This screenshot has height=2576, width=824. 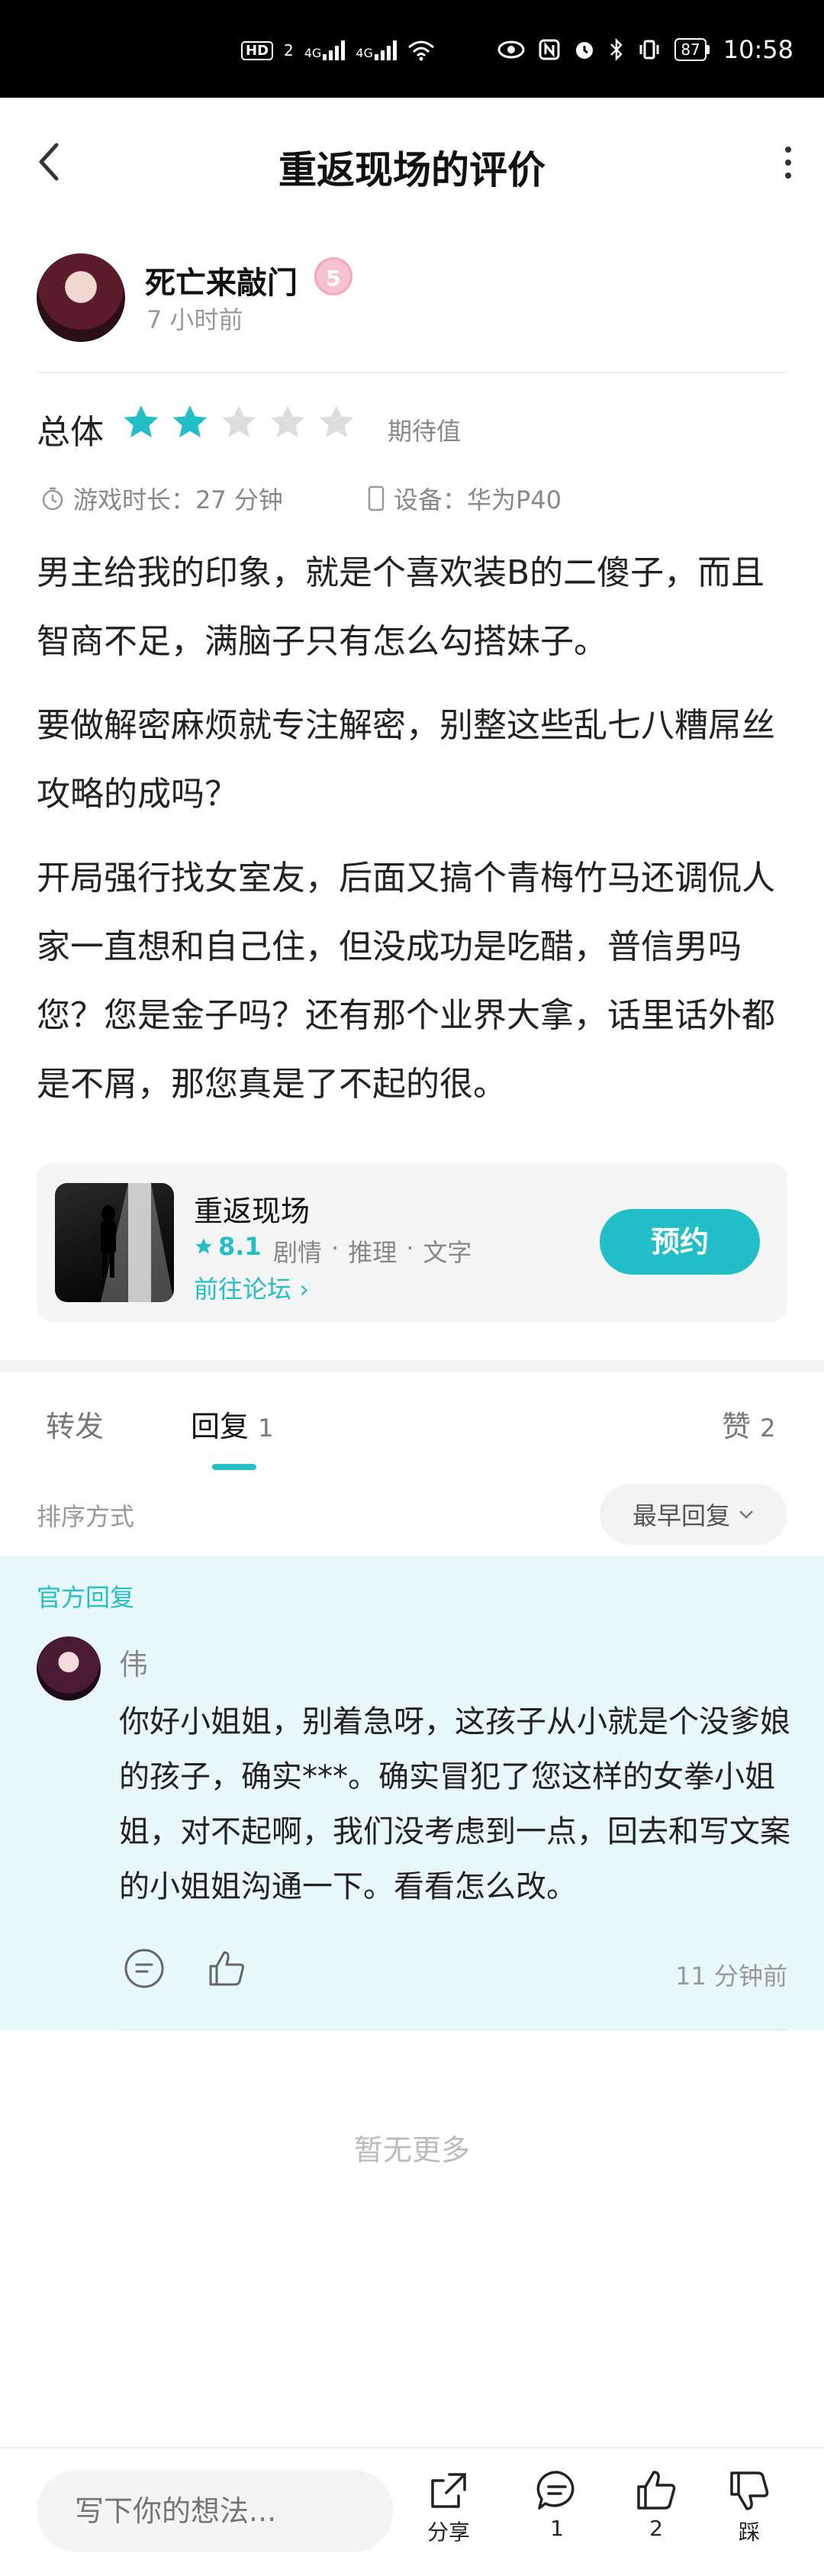 I want to click on tab-indicator, so click(x=234, y=1467).